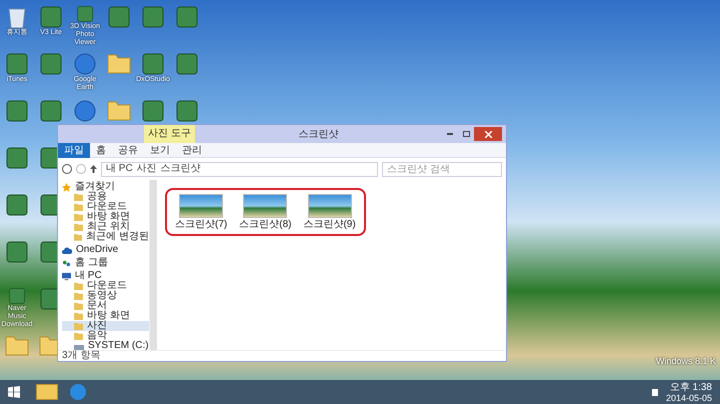  What do you see at coordinates (128, 150) in the screenshot?
I see `ribbon-tab: 공유` at bounding box center [128, 150].